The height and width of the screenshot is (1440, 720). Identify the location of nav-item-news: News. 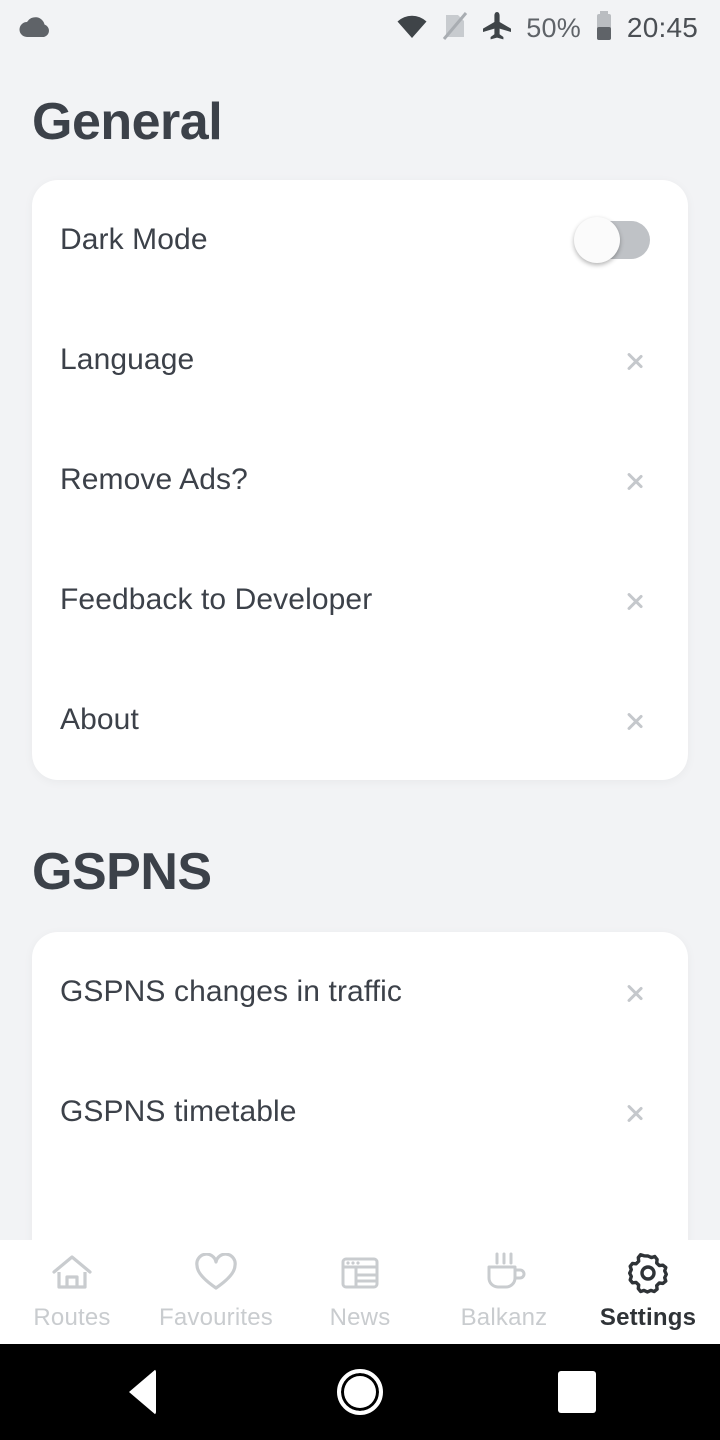
(360, 1292).